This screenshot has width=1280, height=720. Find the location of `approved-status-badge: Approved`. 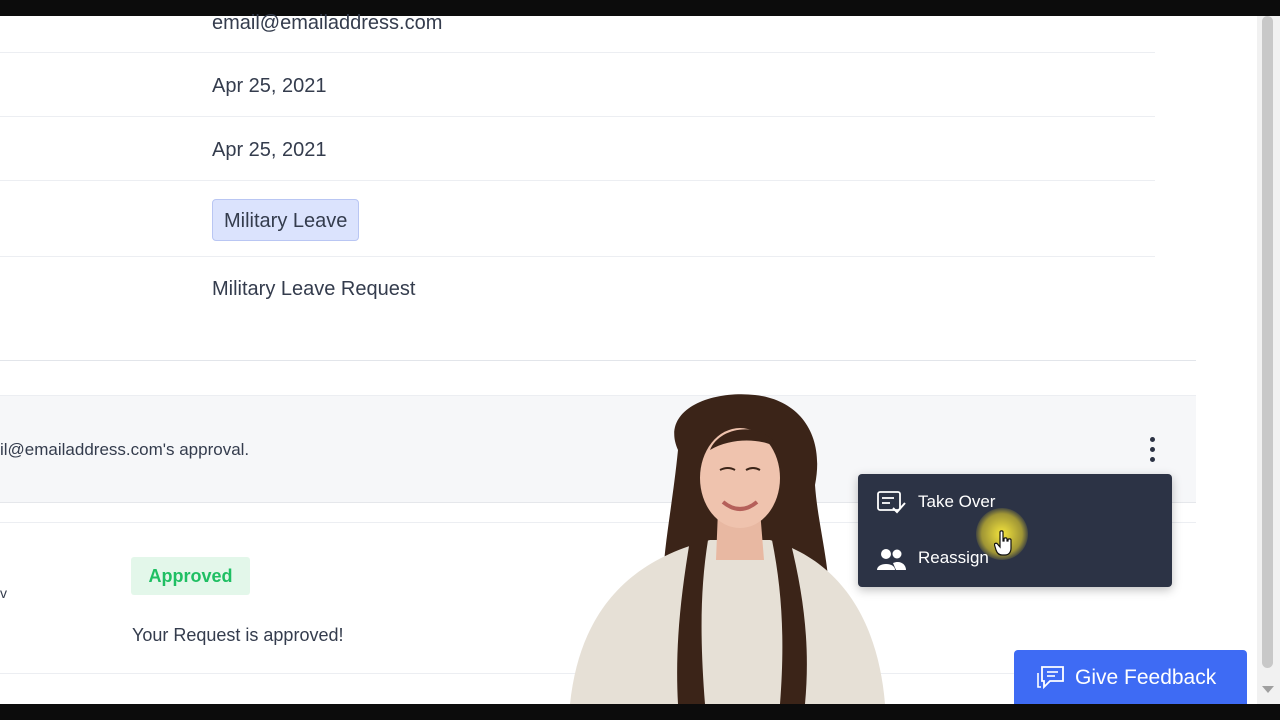

approved-status-badge: Approved is located at coordinates (190, 576).